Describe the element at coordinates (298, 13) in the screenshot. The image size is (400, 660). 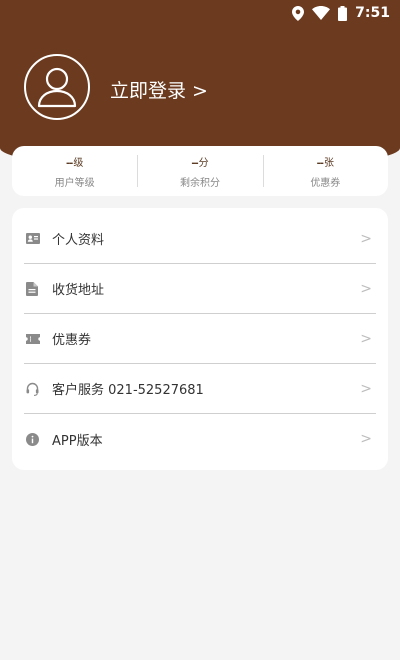
I see `location-icon` at that location.